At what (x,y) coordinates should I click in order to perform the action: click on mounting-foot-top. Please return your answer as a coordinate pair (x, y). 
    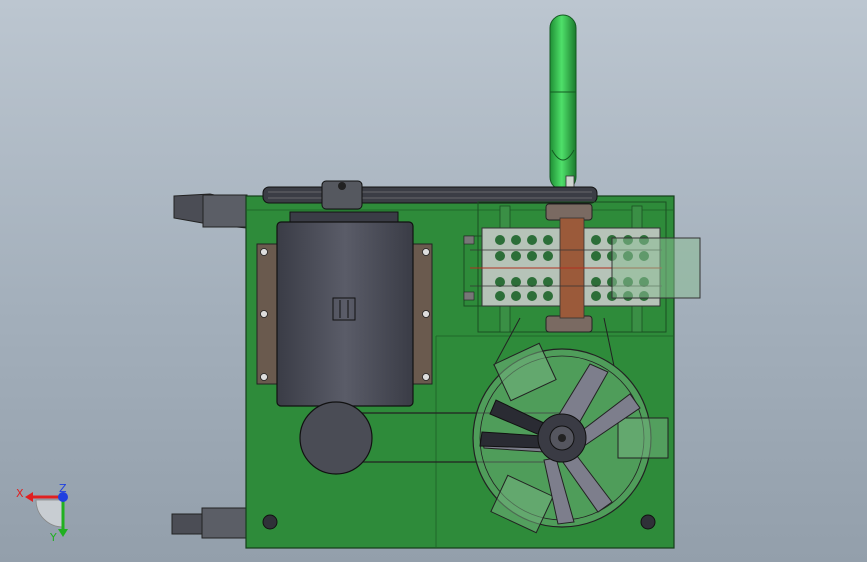
    Looking at the image, I should click on (210, 211).